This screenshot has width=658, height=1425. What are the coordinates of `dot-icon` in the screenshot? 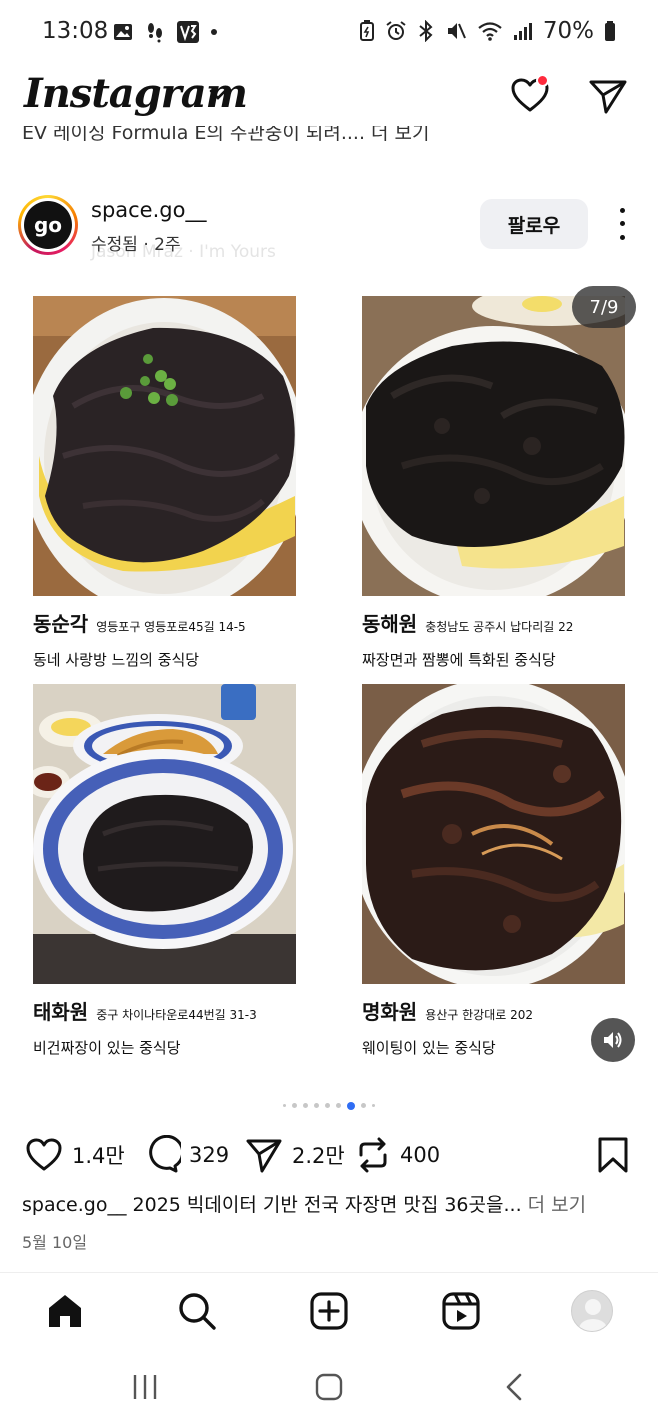 It's located at (214, 32).